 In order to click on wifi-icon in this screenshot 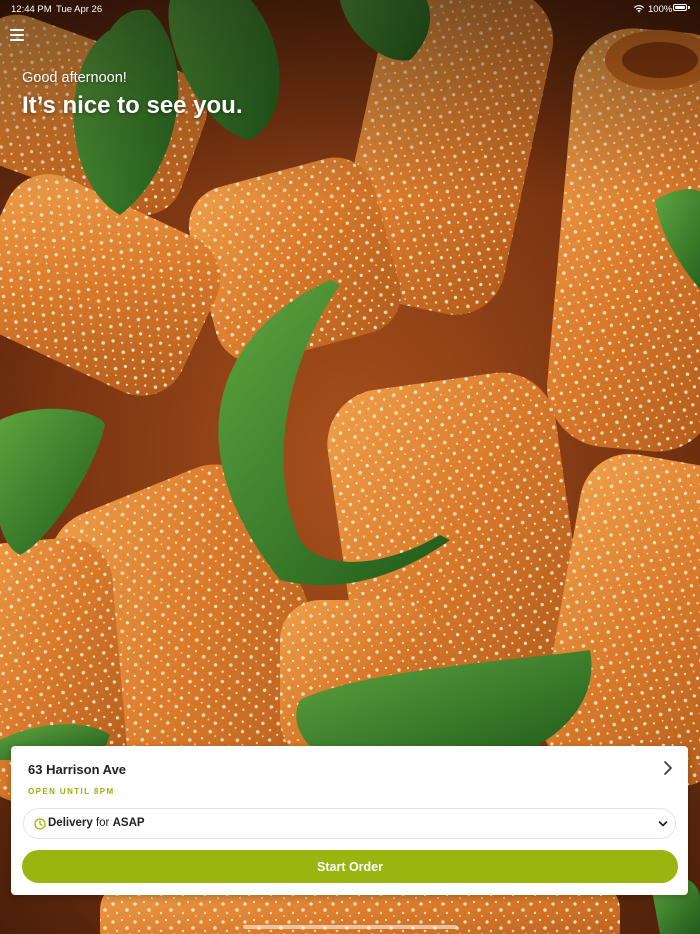, I will do `click(639, 9)`.